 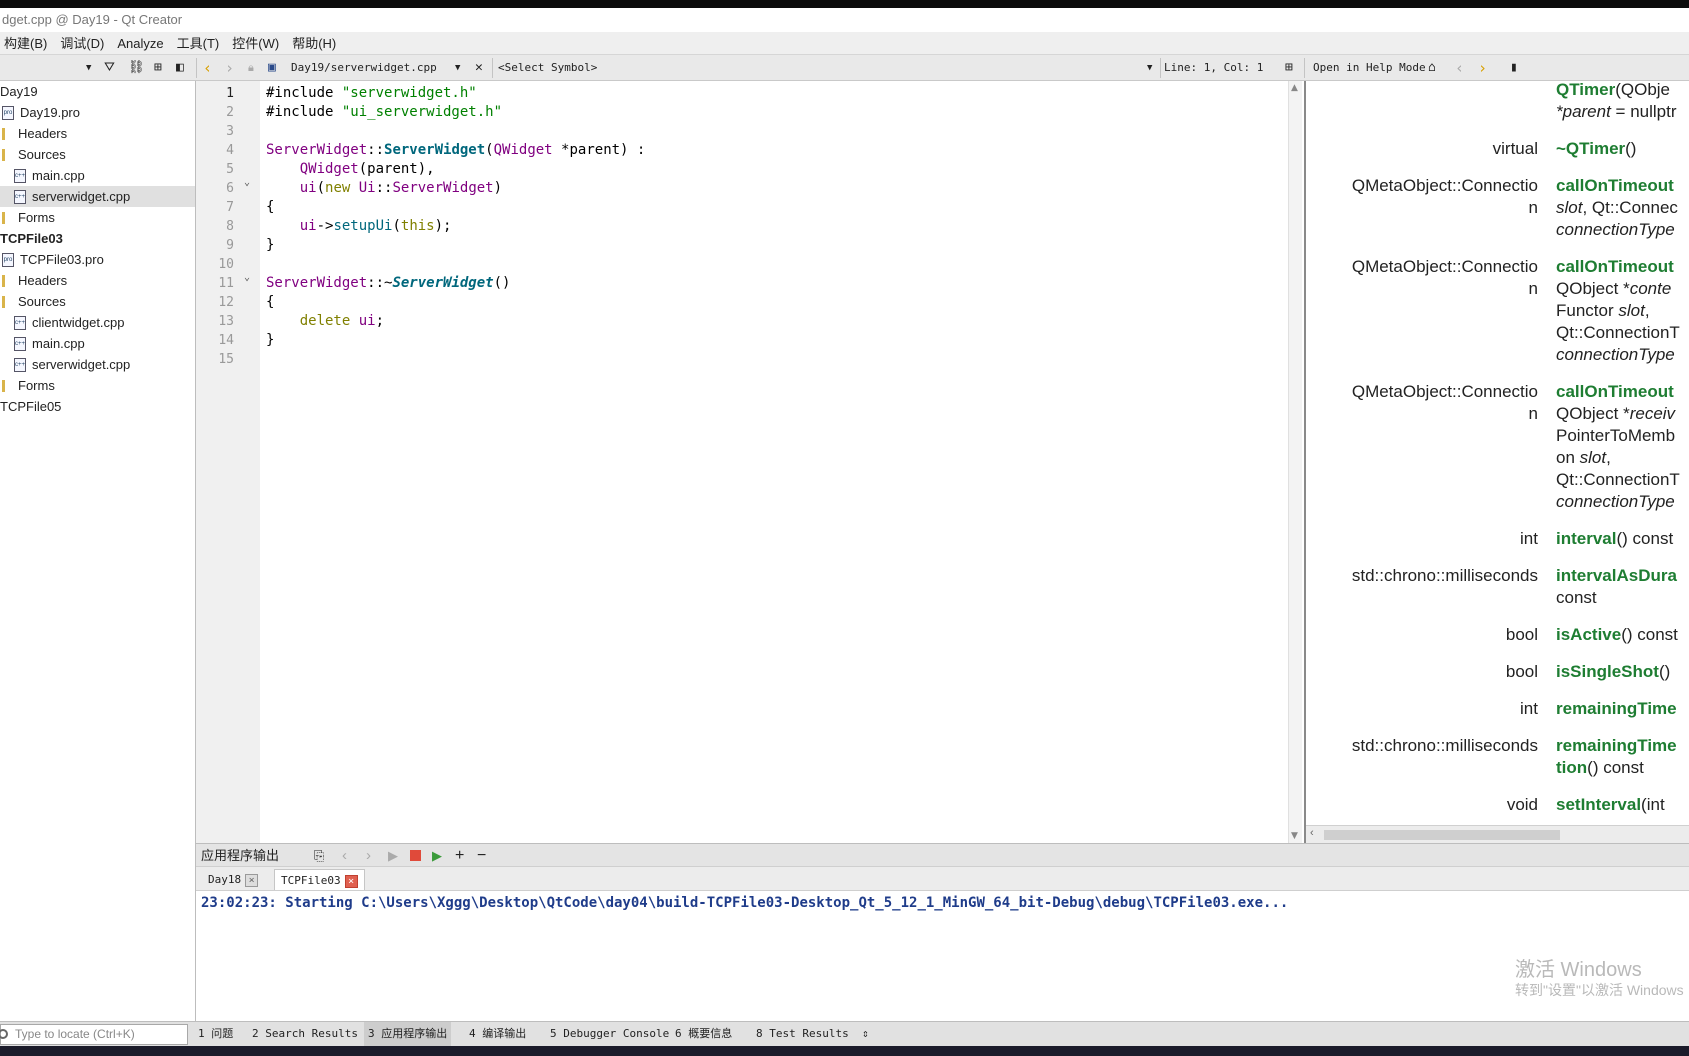 What do you see at coordinates (1610, 805) in the screenshot?
I see `help-member-signature: setInterval(int` at bounding box center [1610, 805].